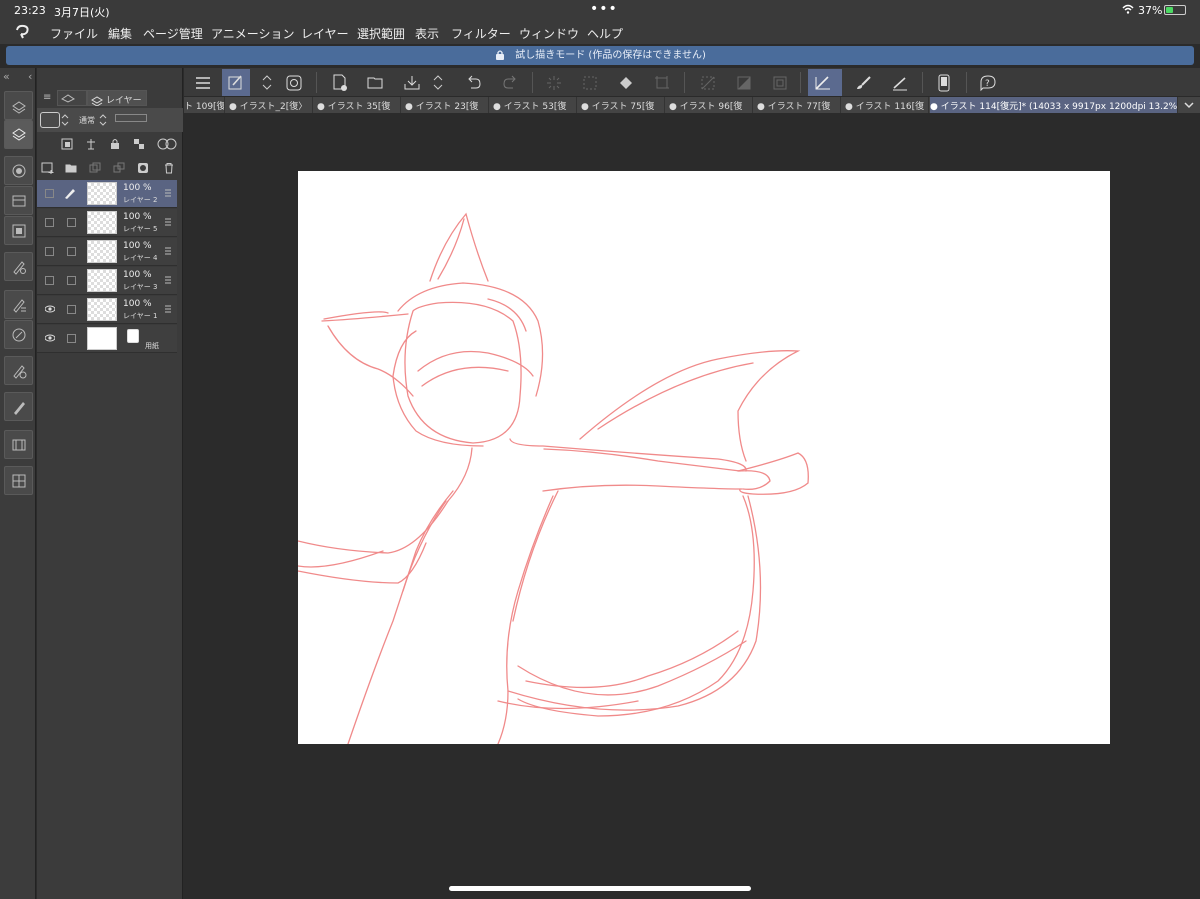 This screenshot has height=899, width=1200. I want to click on layer-mask-icon, so click(143, 168).